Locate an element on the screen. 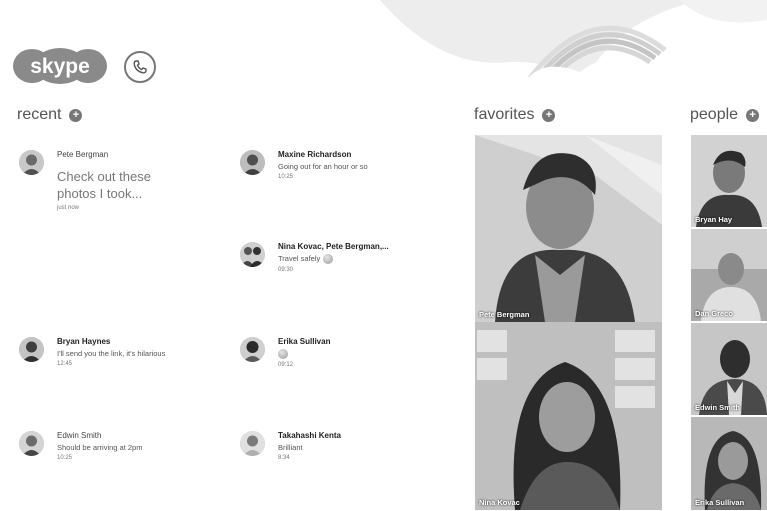  people-tile: Erika Sullivan is located at coordinates (729, 463).